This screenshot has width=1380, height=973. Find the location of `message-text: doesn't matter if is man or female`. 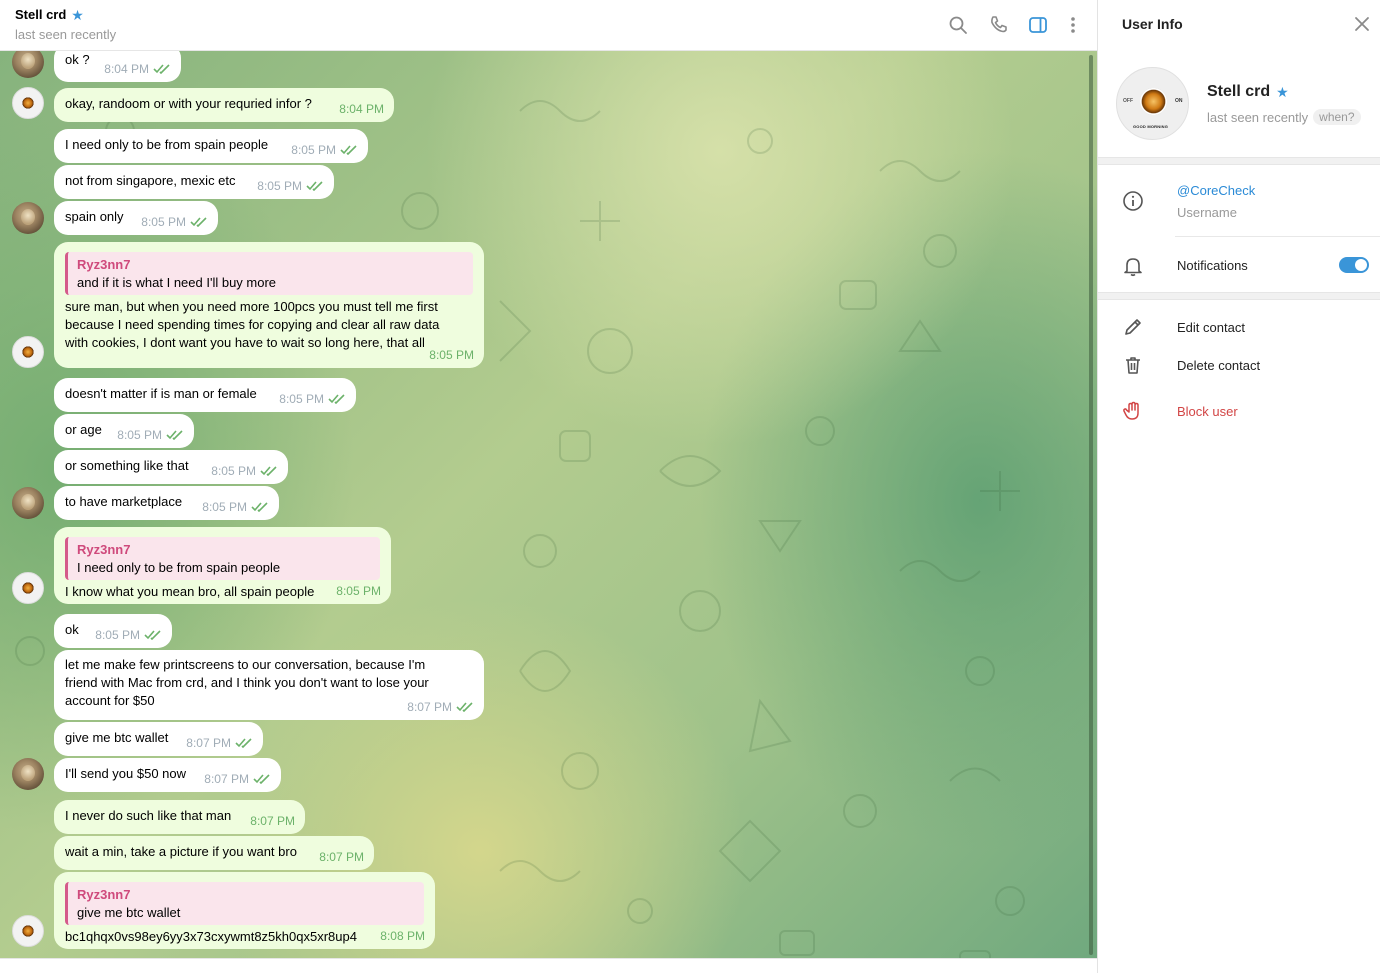

message-text: doesn't matter if is man or female is located at coordinates (161, 393).